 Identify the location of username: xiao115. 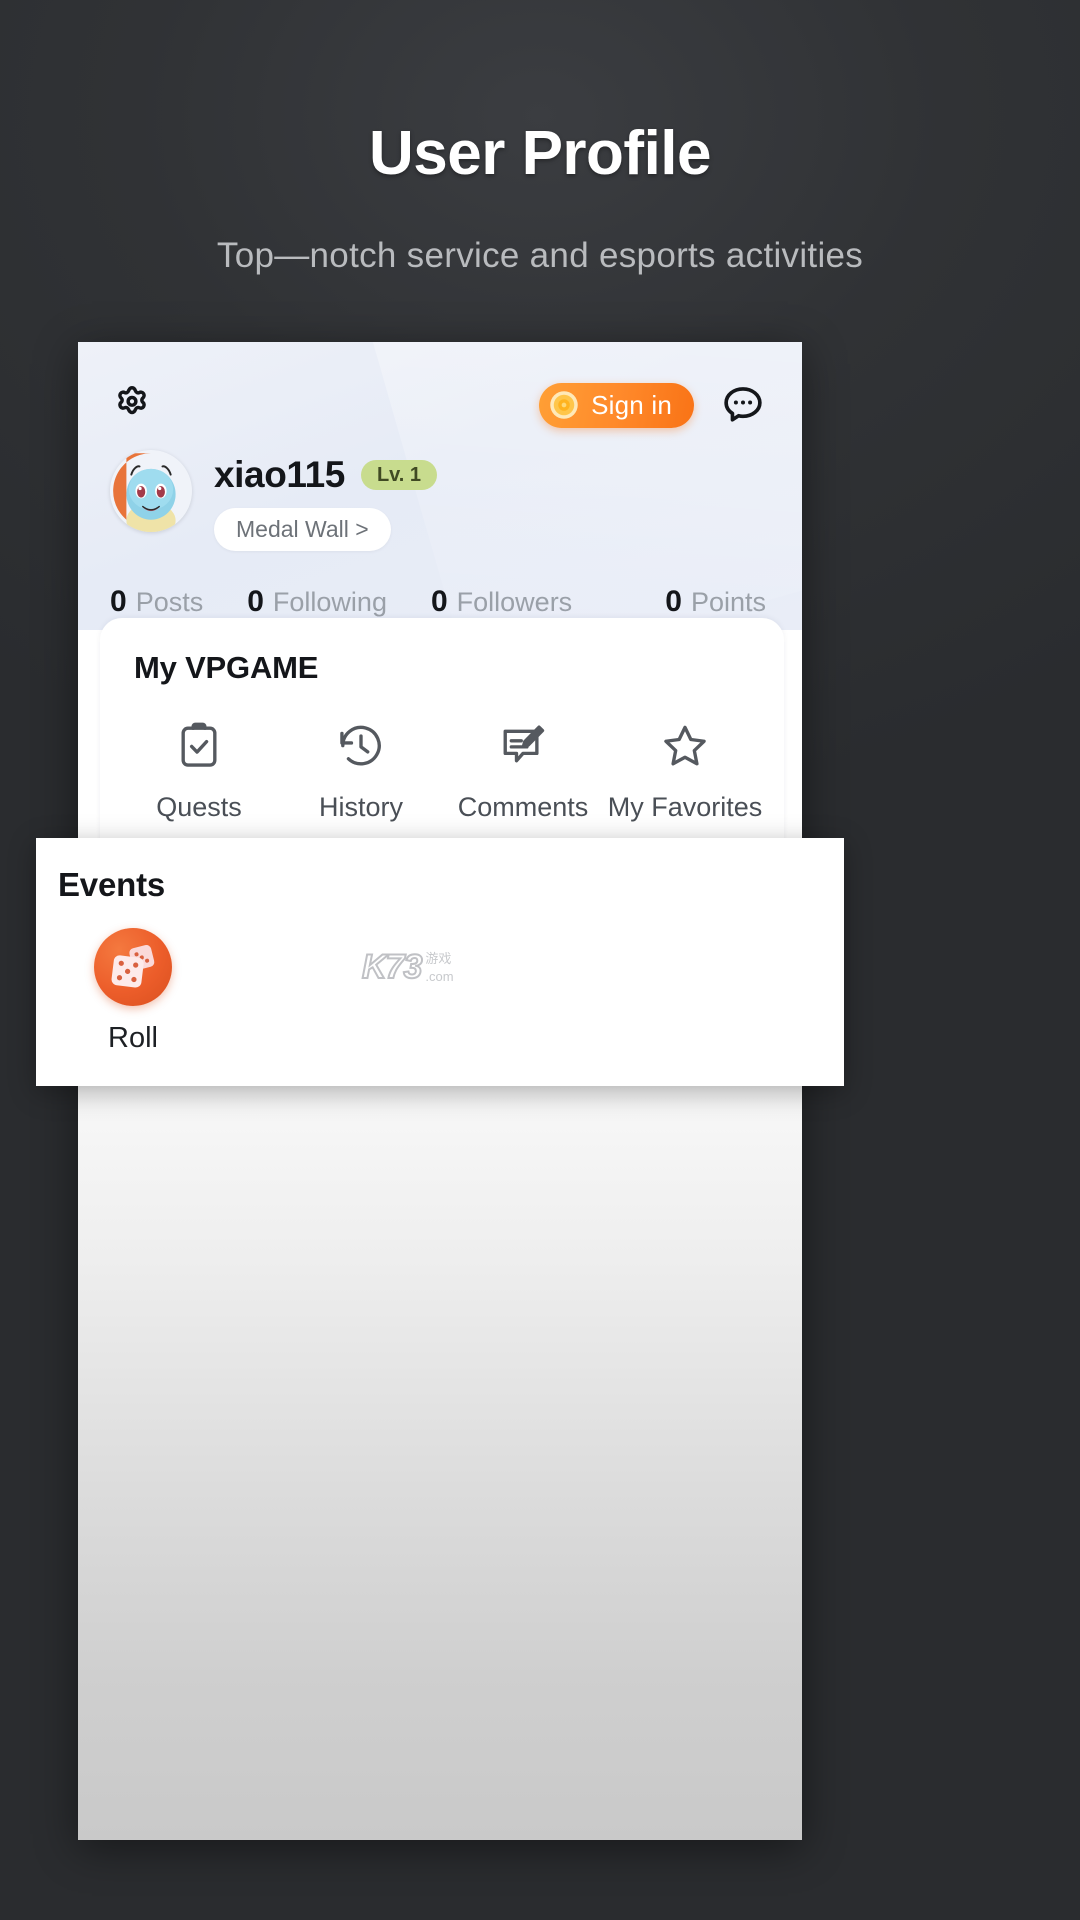
(279, 474).